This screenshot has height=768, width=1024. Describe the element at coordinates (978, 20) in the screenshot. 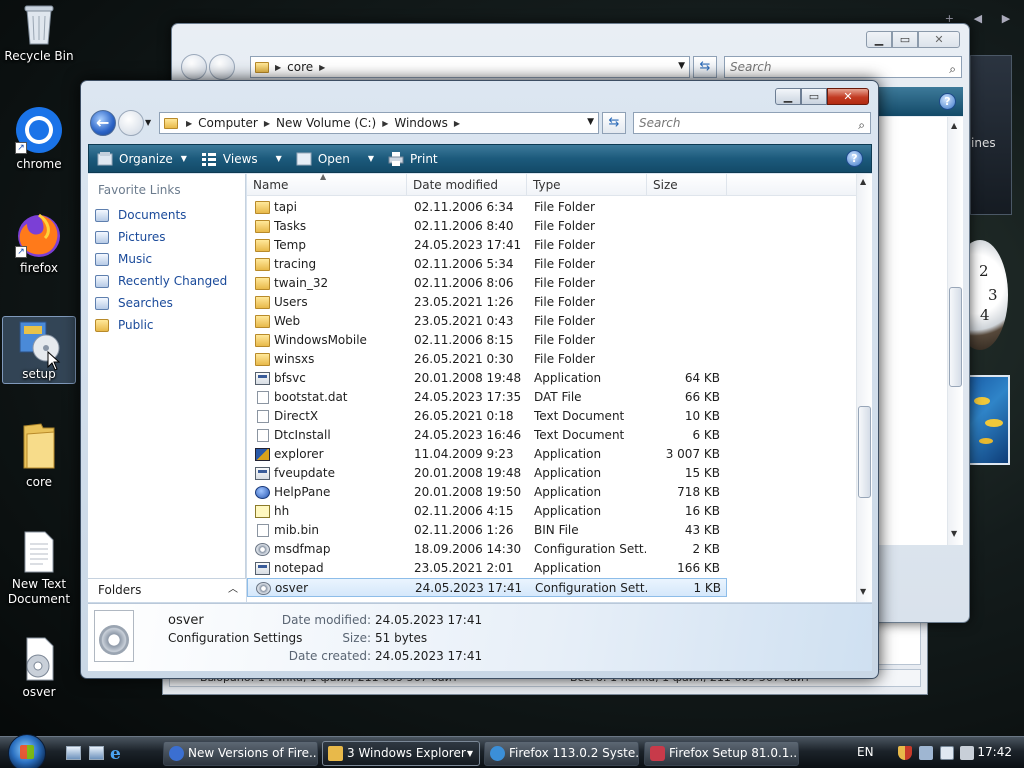

I see `prev-icon: ◀` at that location.